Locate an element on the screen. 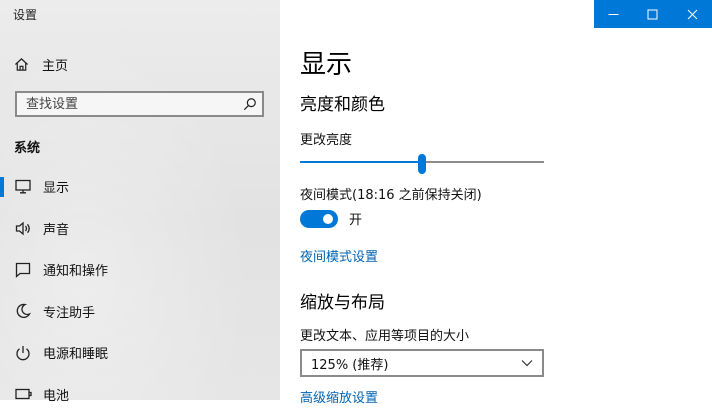 Image resolution: width=712 pixels, height=415 pixels. sidebar-item-battery: 电池 is located at coordinates (140, 394).